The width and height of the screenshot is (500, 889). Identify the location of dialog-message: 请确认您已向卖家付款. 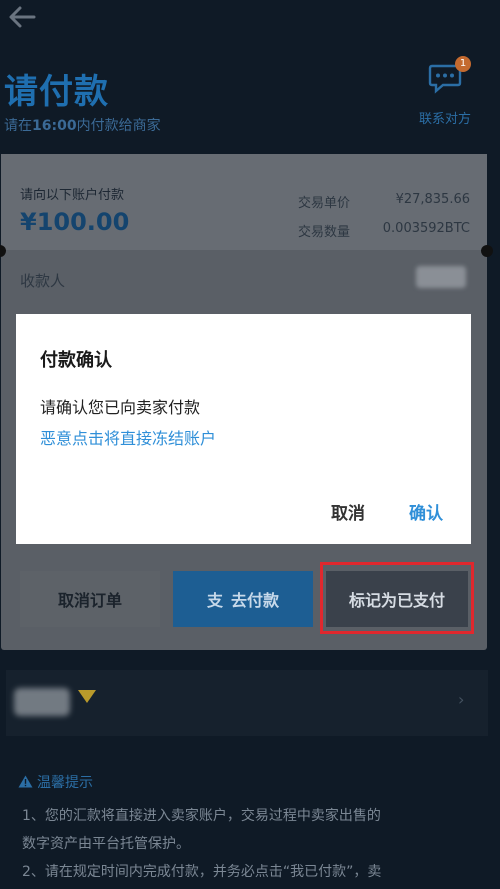
(120, 407).